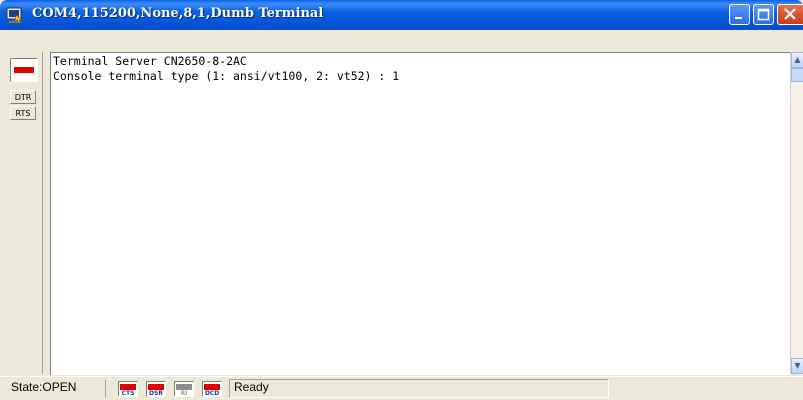 The image size is (803, 400). Describe the element at coordinates (128, 389) in the screenshot. I see `cts-indicator: CTS` at that location.